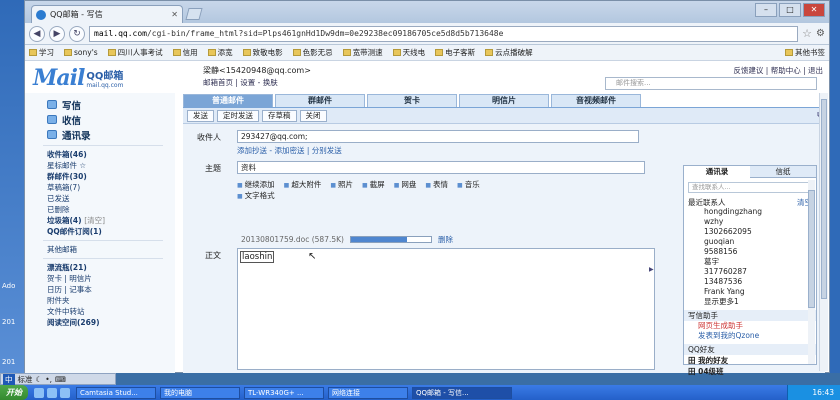  Describe the element at coordinates (805, 52) in the screenshot. I see `other-bookmarks: 其他书签` at that location.